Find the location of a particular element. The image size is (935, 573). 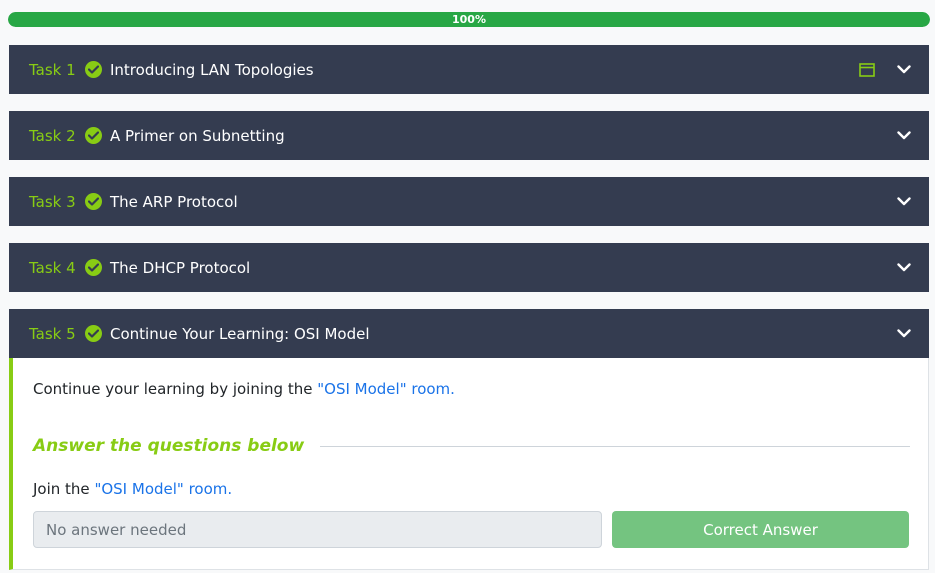

task-header-2: Task 2 A Primer on Subnetting is located at coordinates (469, 135).